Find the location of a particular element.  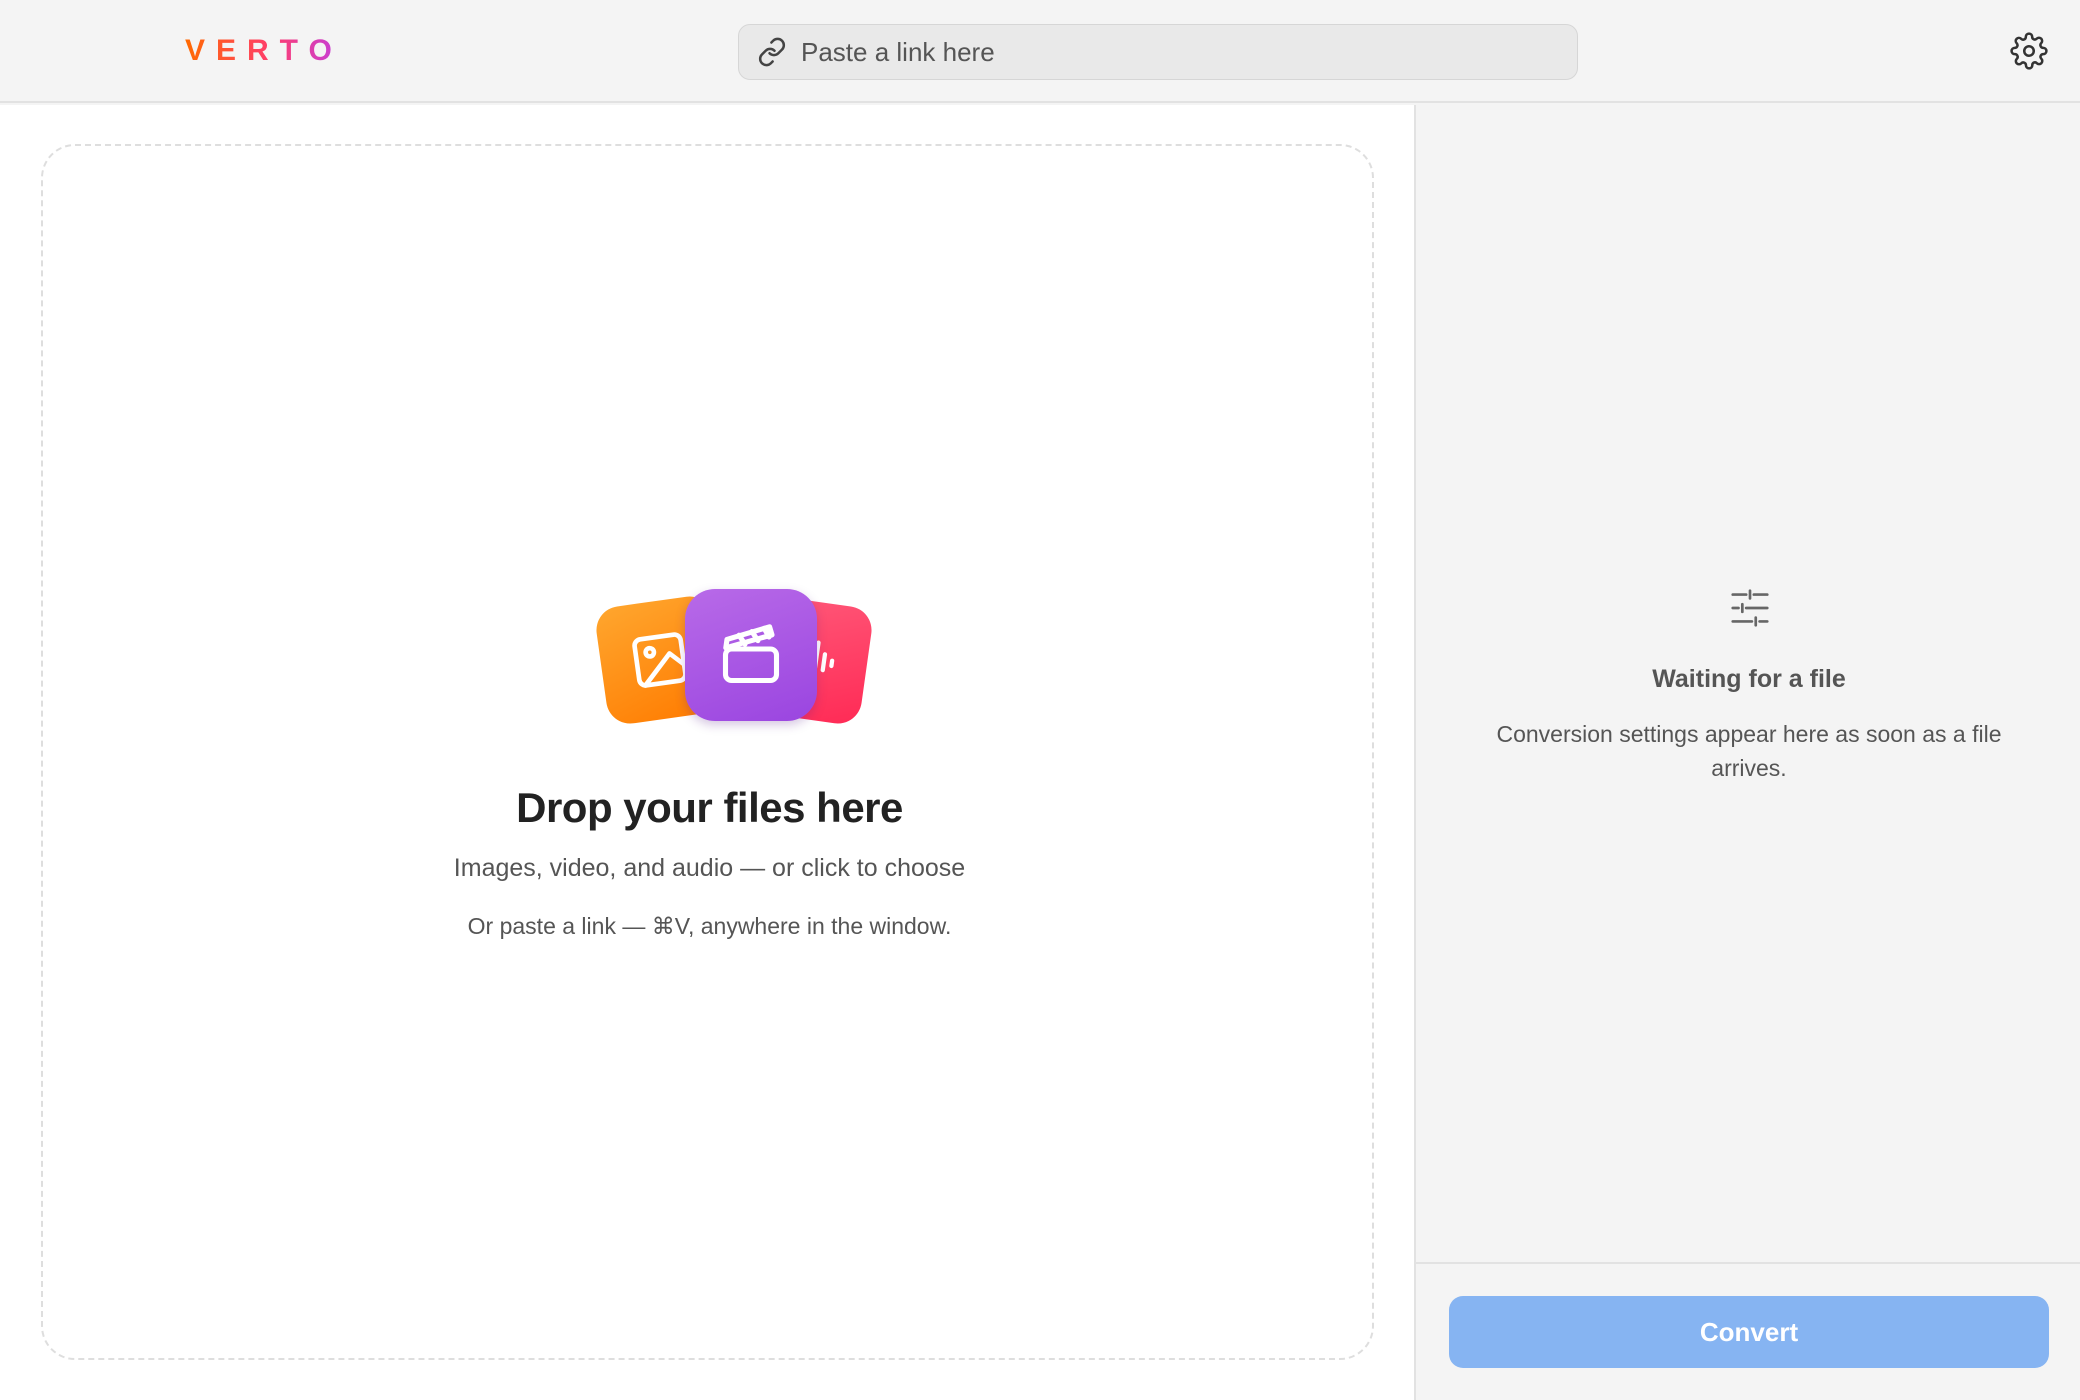

link-bar is located at coordinates (1158, 52).